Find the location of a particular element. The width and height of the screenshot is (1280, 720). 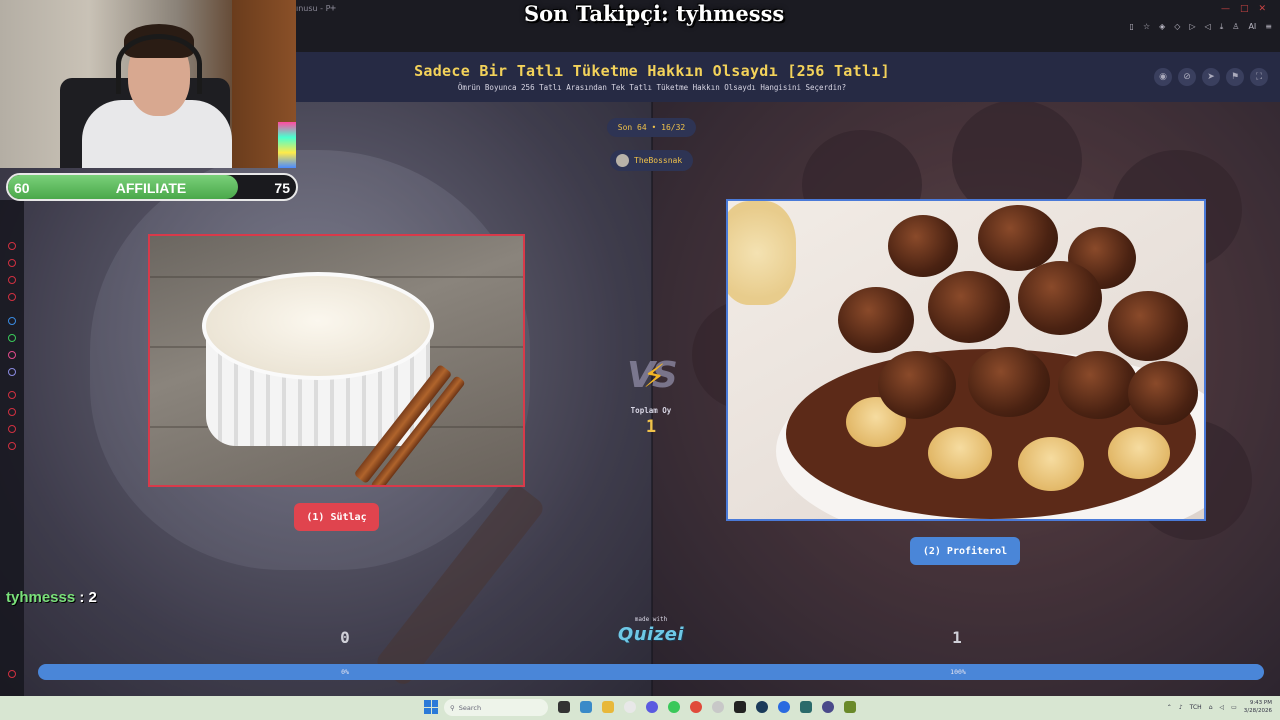

ai-button: AI is located at coordinates (1252, 27).